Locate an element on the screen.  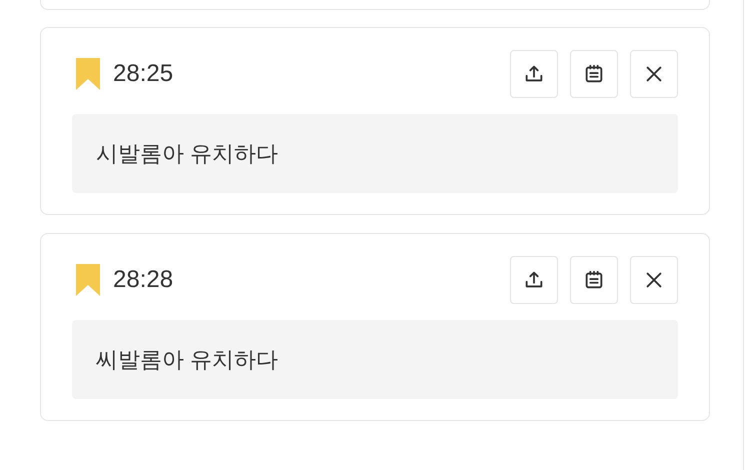
timestamp: 28:28 is located at coordinates (143, 280).